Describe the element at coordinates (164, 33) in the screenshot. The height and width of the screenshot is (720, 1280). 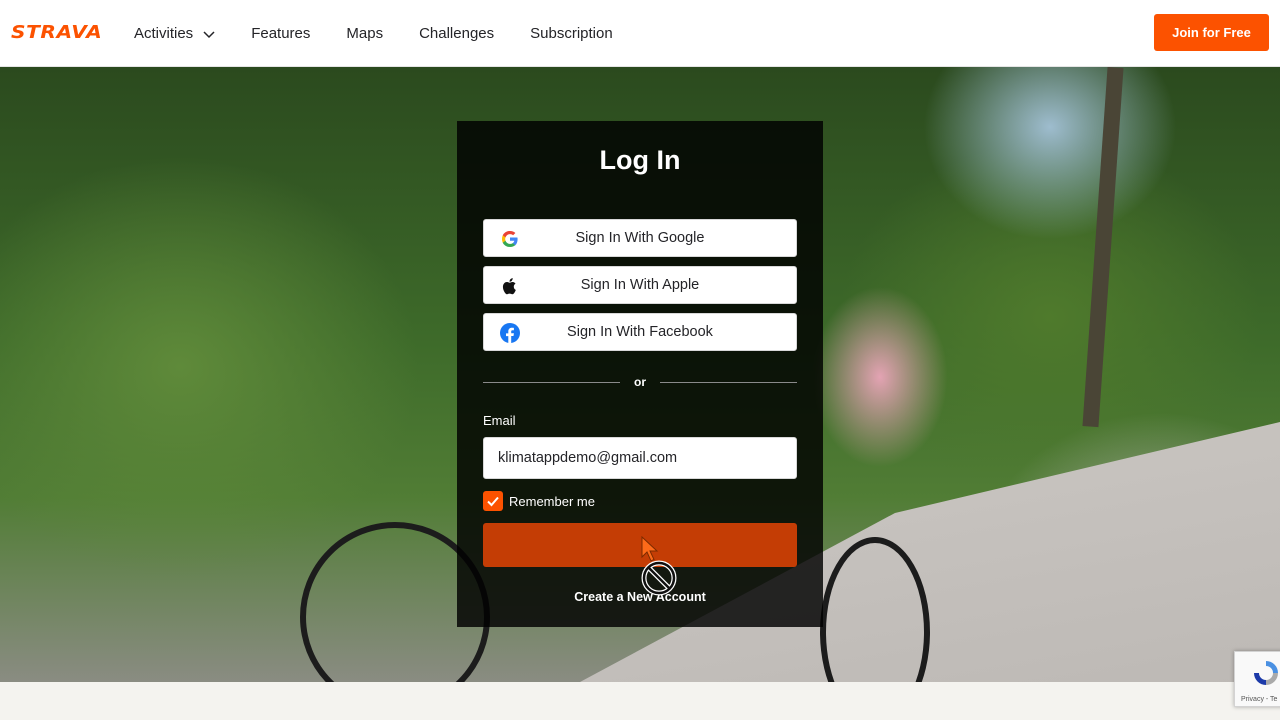
I see `nav-activities-label: Activities` at that location.